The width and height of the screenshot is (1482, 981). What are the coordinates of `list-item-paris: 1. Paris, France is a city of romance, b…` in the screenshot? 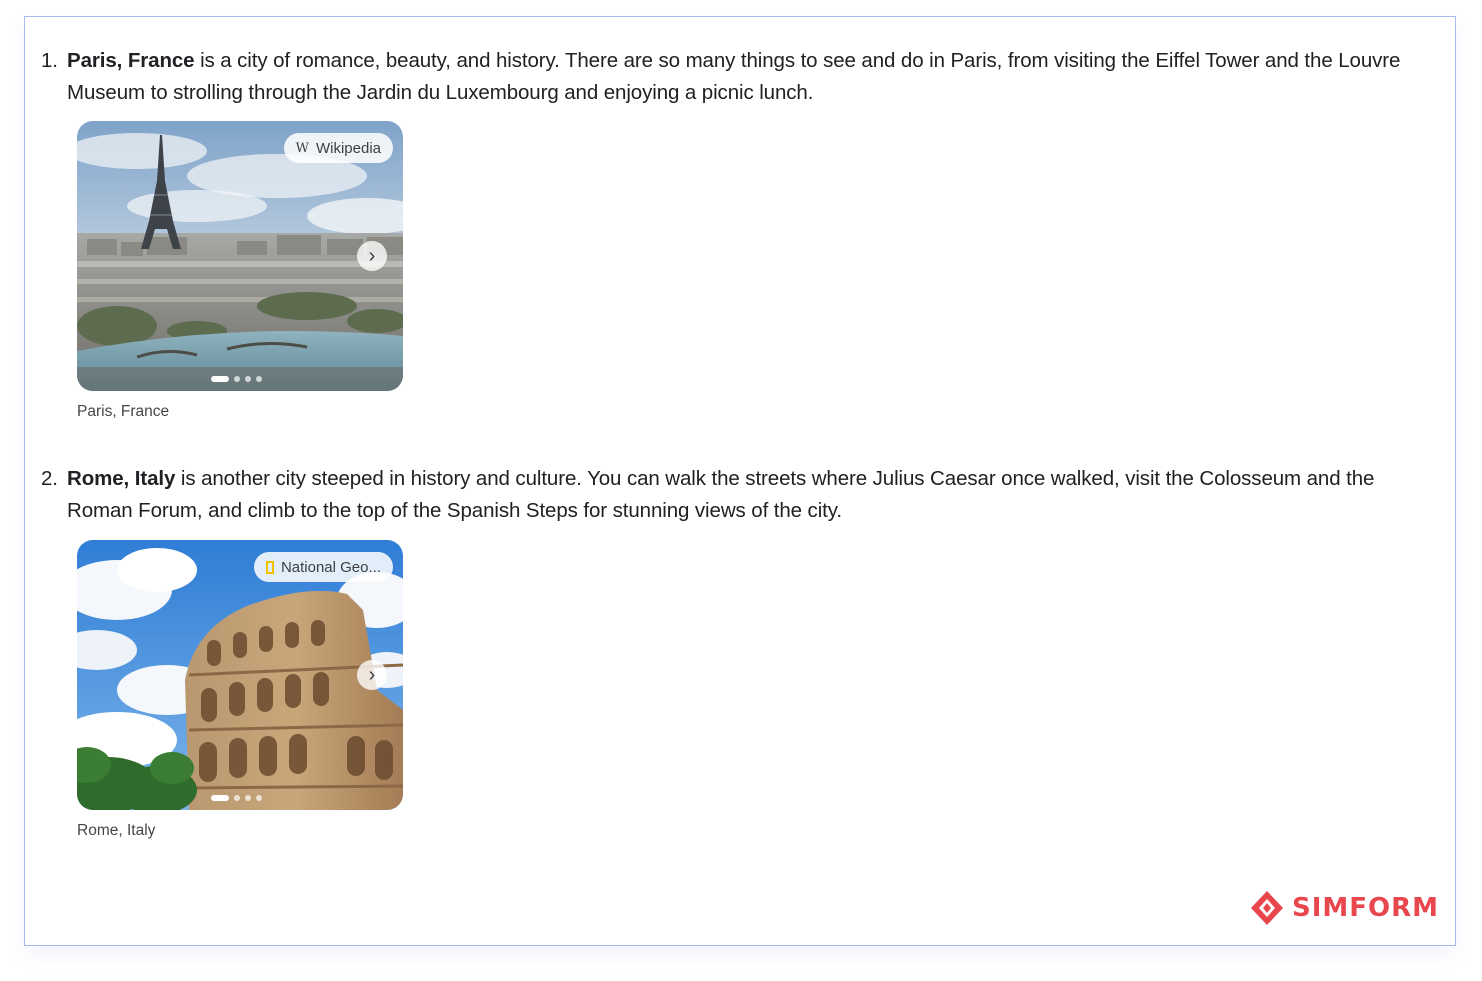 It's located at (741, 77).